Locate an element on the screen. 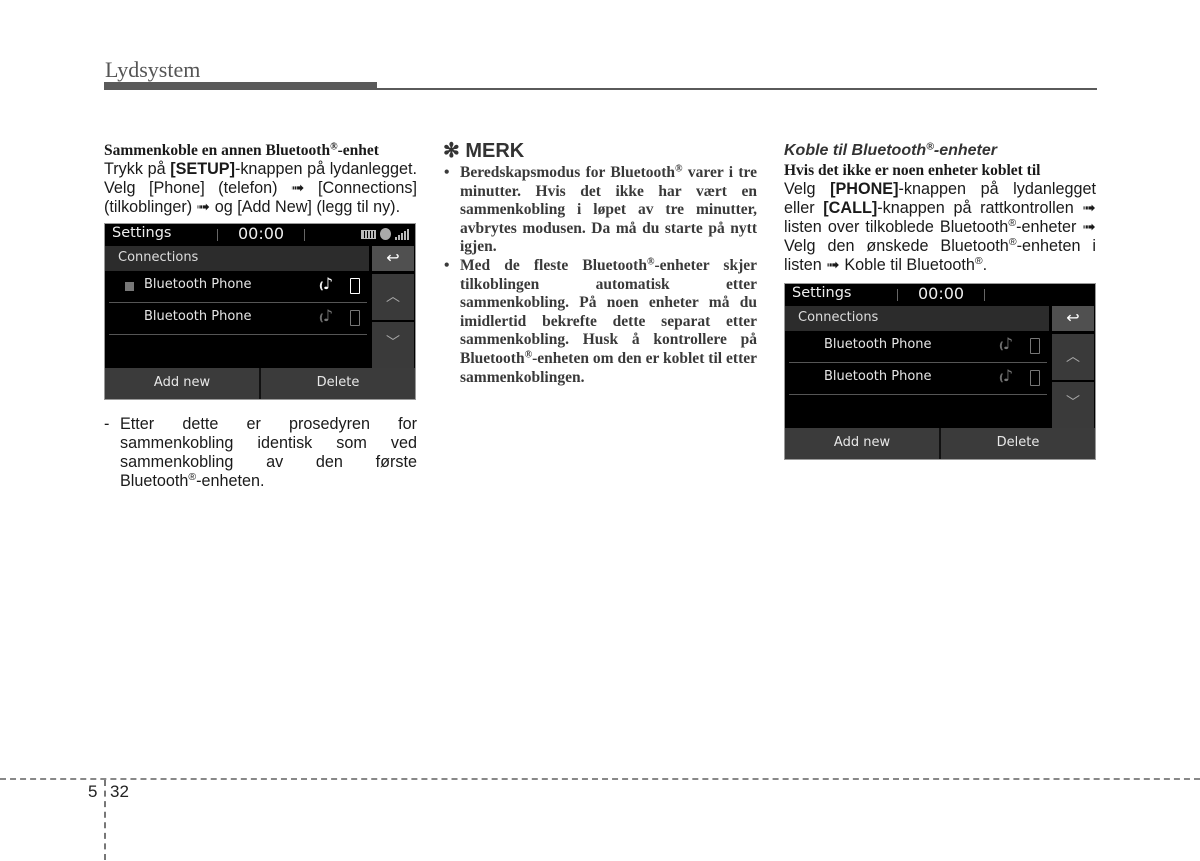 The width and height of the screenshot is (1200, 861). connect-subheading: Hvis det ikke er noen enheter koblet til is located at coordinates (912, 170).